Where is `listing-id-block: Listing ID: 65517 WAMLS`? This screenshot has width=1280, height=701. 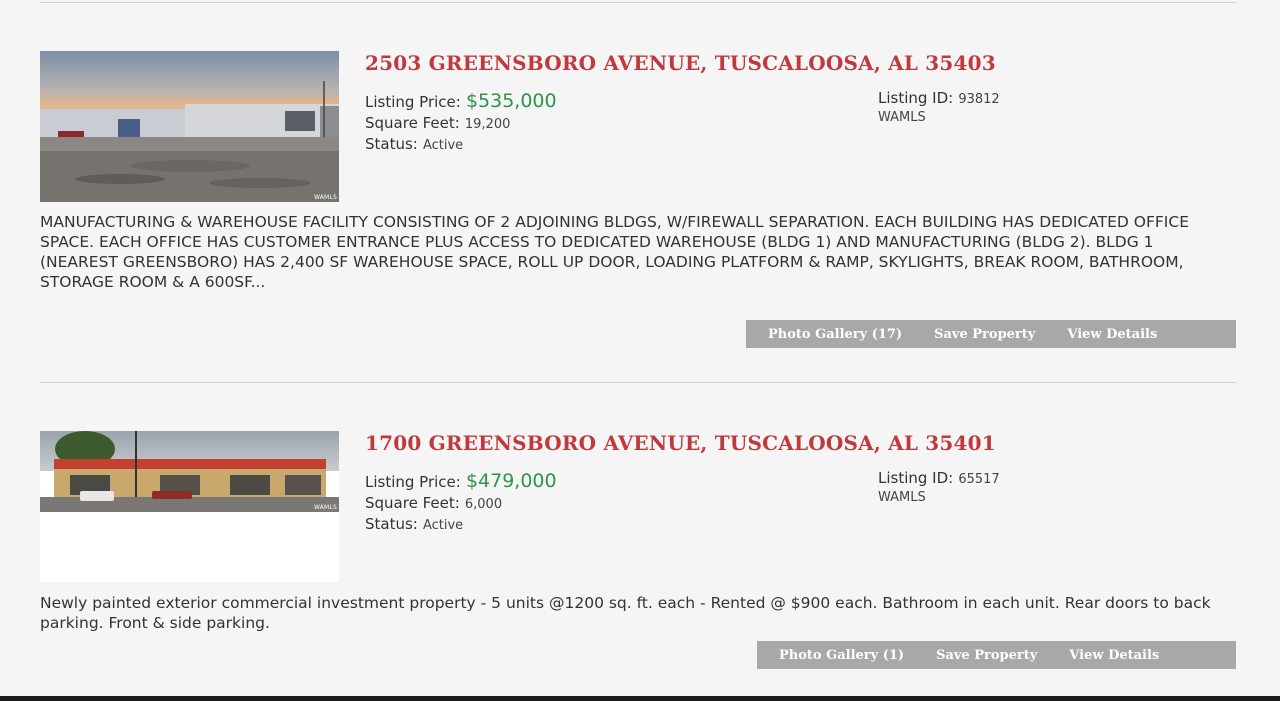
listing-id-block: Listing ID: 65517 WAMLS is located at coordinates (939, 488).